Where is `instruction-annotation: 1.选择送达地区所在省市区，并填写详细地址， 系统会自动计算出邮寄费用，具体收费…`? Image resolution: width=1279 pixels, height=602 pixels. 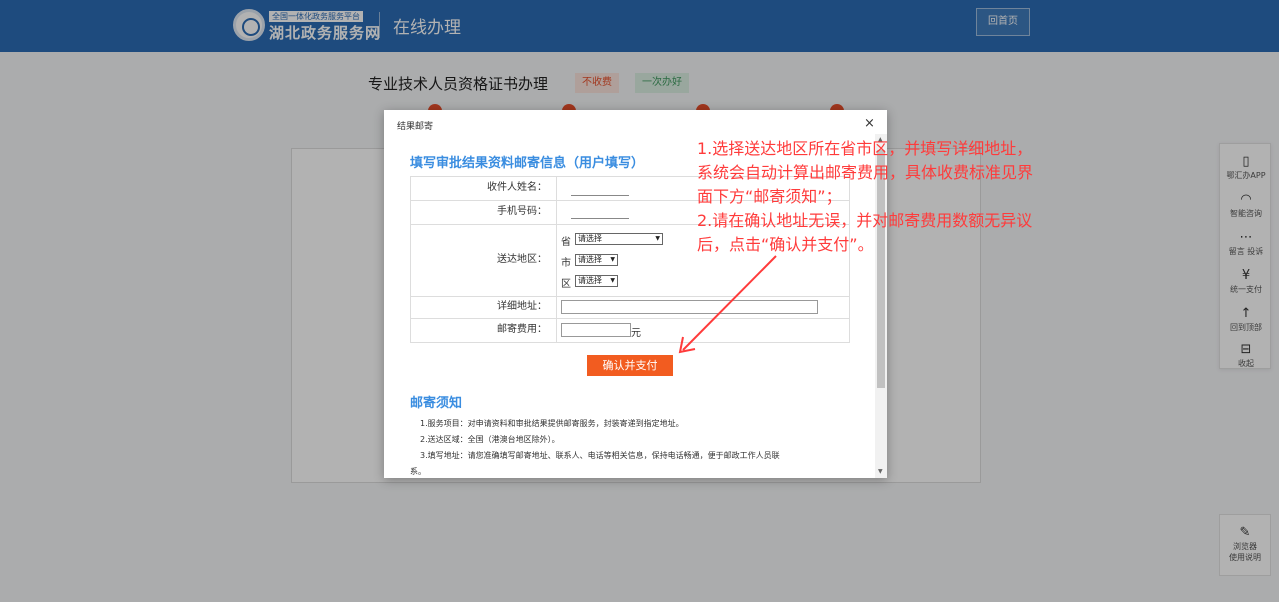 instruction-annotation: 1.选择送达地区所在省市区，并填写详细地址， 系统会自动计算出邮寄费用，具体收费… is located at coordinates (912, 197).